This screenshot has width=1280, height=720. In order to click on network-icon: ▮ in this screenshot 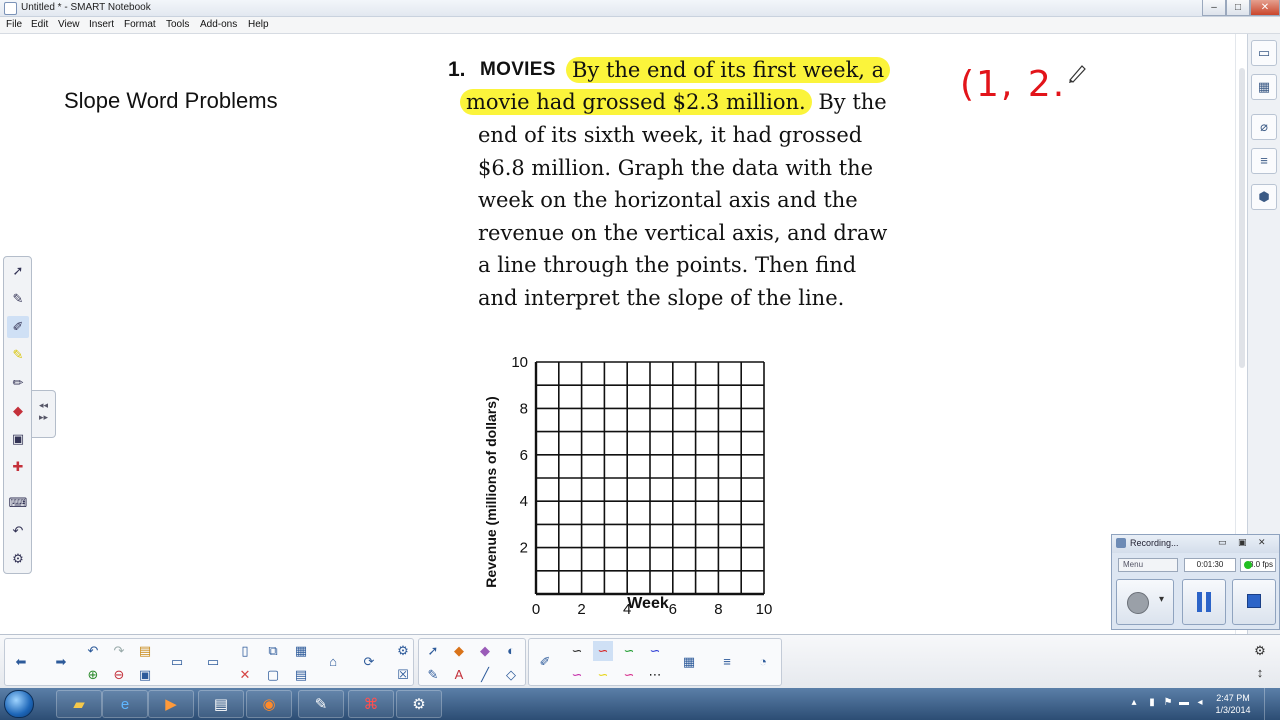, I will do `click(1152, 703)`.